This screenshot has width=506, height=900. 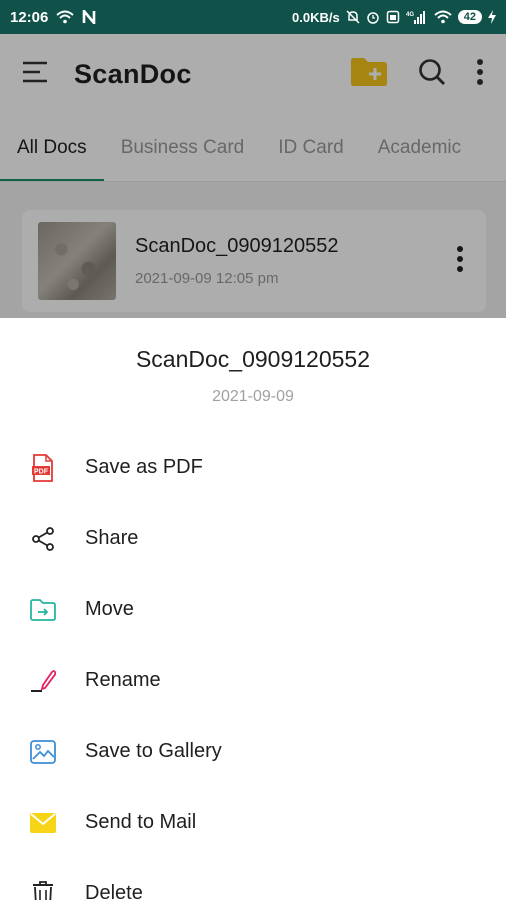 I want to click on status-bar: 12:06 0.0KB/s 4G 42, so click(x=253, y=17).